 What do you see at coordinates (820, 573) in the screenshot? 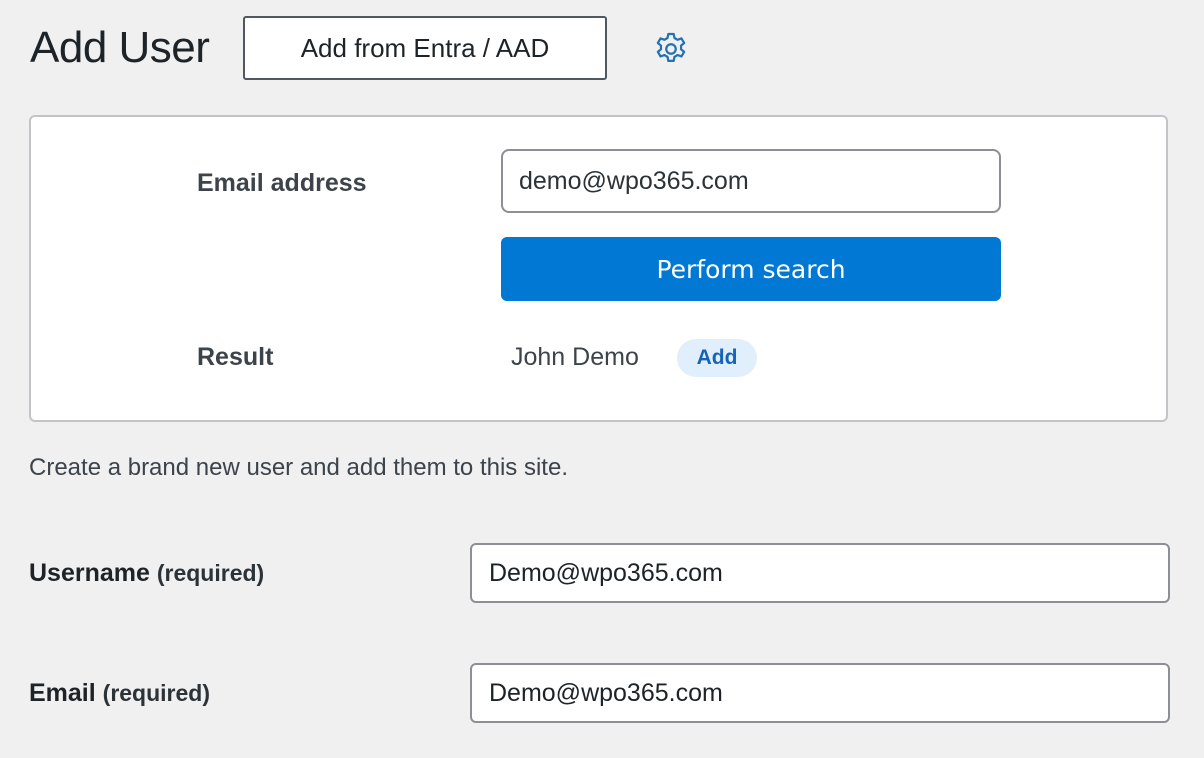
I see `username-field` at bounding box center [820, 573].